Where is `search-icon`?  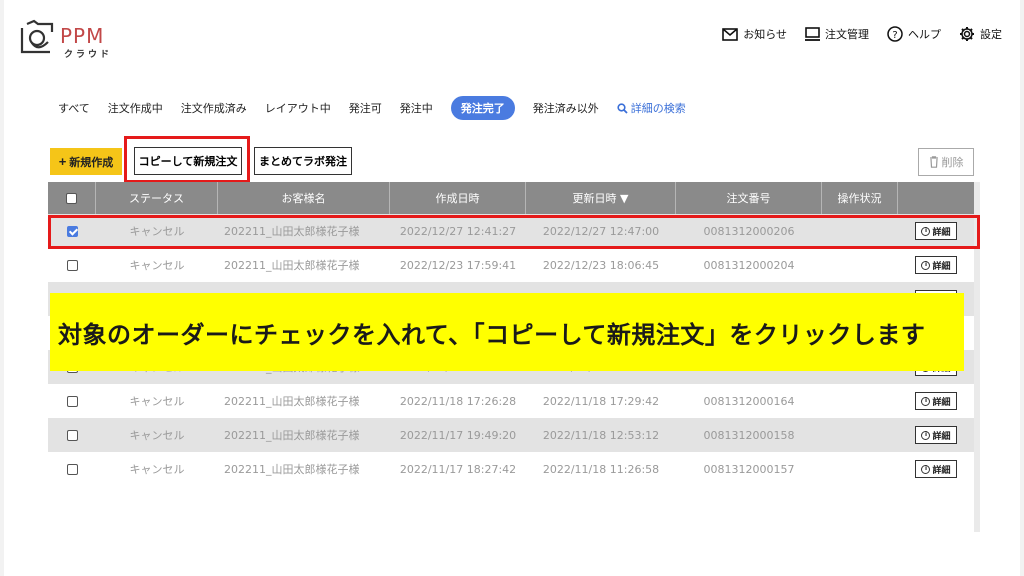
search-icon is located at coordinates (622, 108).